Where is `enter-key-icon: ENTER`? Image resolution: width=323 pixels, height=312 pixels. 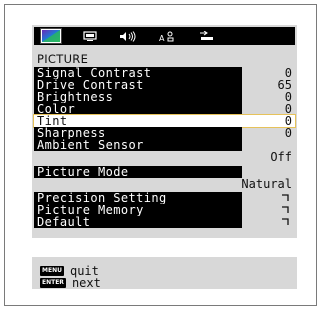
enter-key-icon: ENTER is located at coordinates (53, 283).